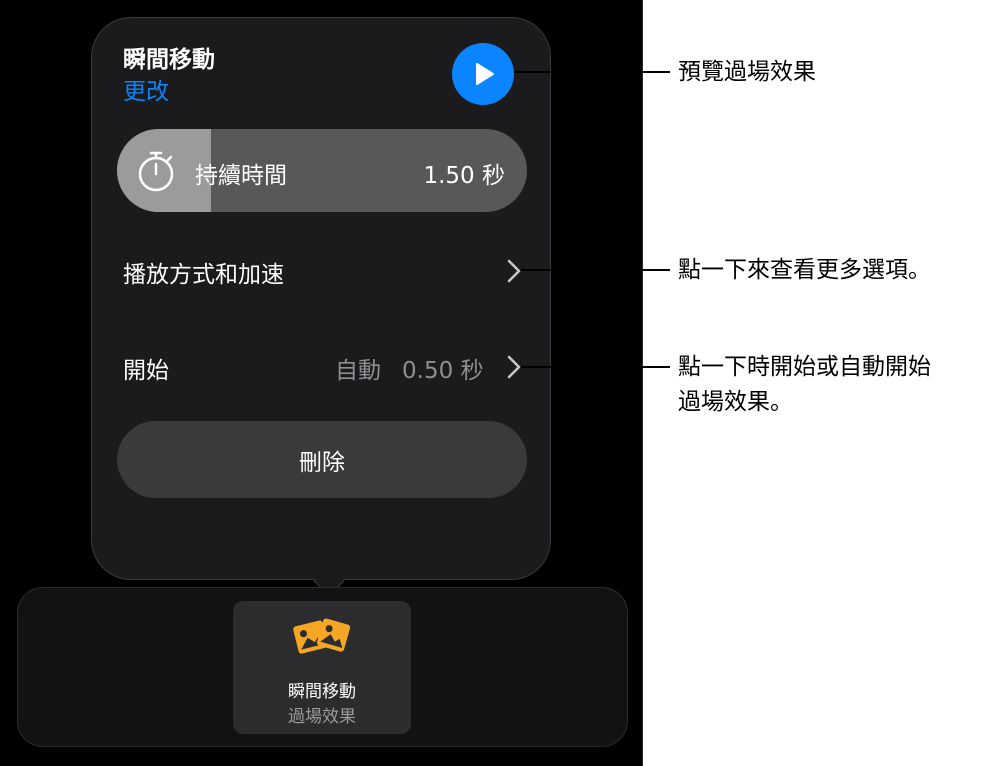  What do you see at coordinates (322, 717) in the screenshot?
I see `tile-type: 過場效果` at bounding box center [322, 717].